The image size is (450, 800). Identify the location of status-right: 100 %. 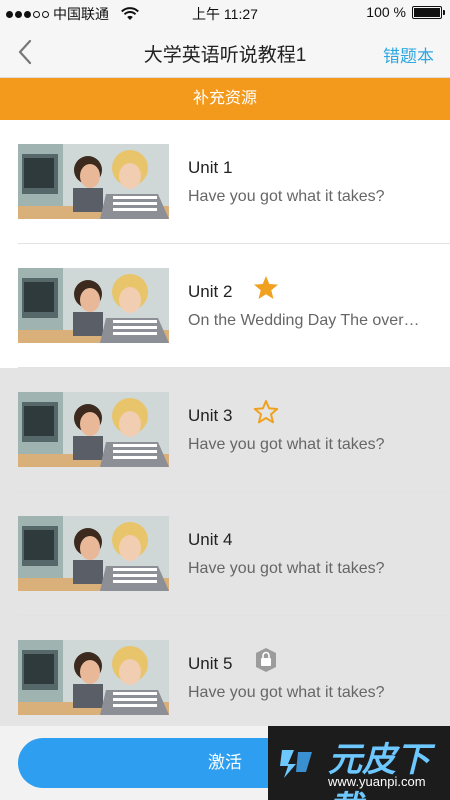
(405, 12).